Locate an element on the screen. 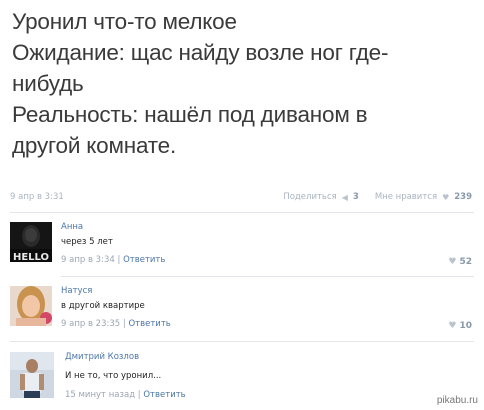 Image resolution: width=484 pixels, height=410 pixels. comment-author: Анна is located at coordinates (72, 227).